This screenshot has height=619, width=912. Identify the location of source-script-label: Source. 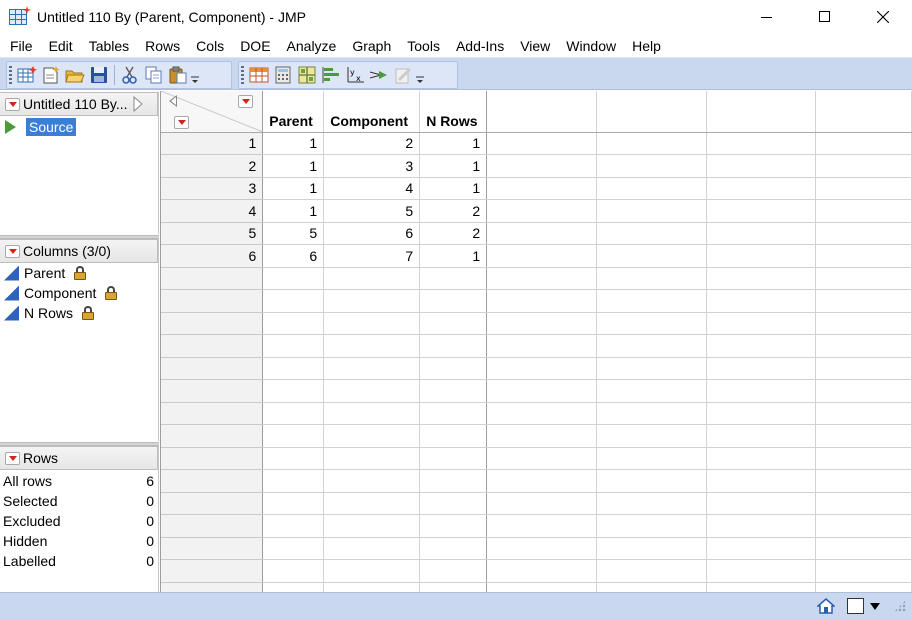
(51, 127).